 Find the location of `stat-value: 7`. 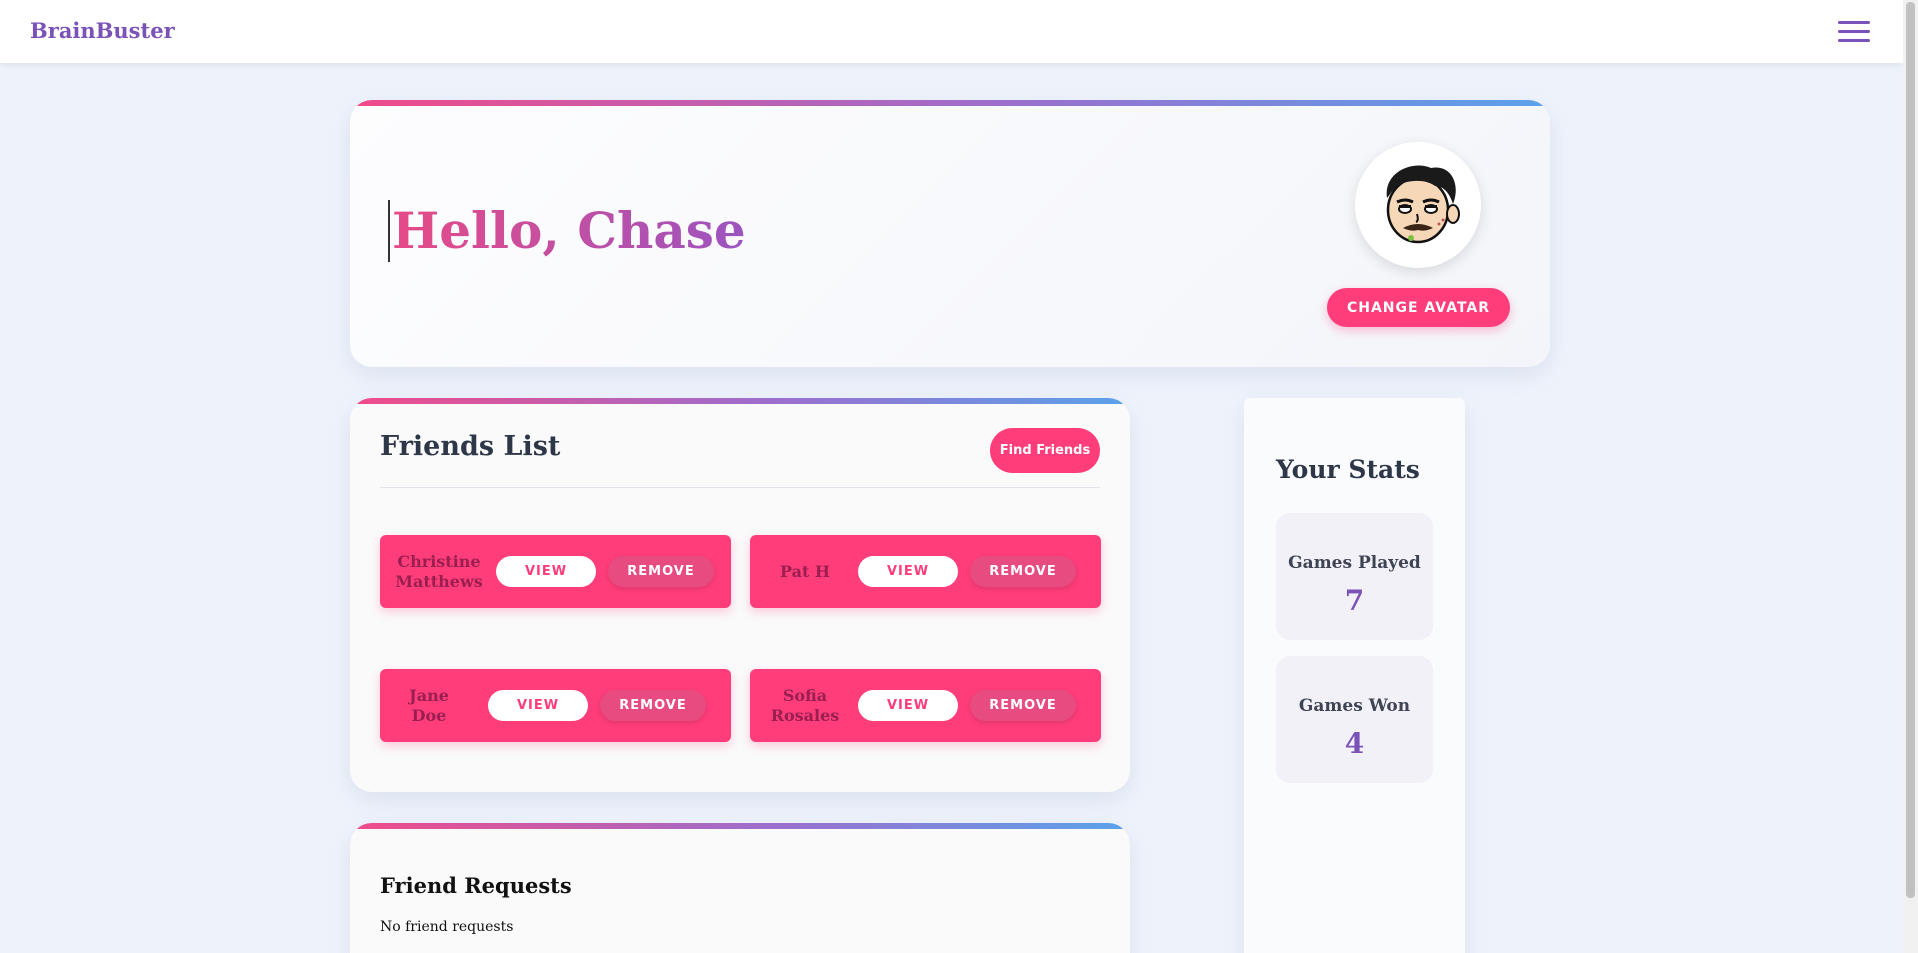

stat-value: 7 is located at coordinates (1354, 600).